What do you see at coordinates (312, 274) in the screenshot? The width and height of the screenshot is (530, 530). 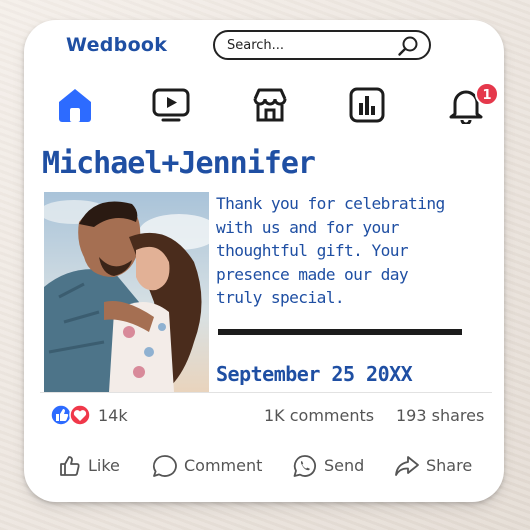 I see `message-line: presence made our day` at bounding box center [312, 274].